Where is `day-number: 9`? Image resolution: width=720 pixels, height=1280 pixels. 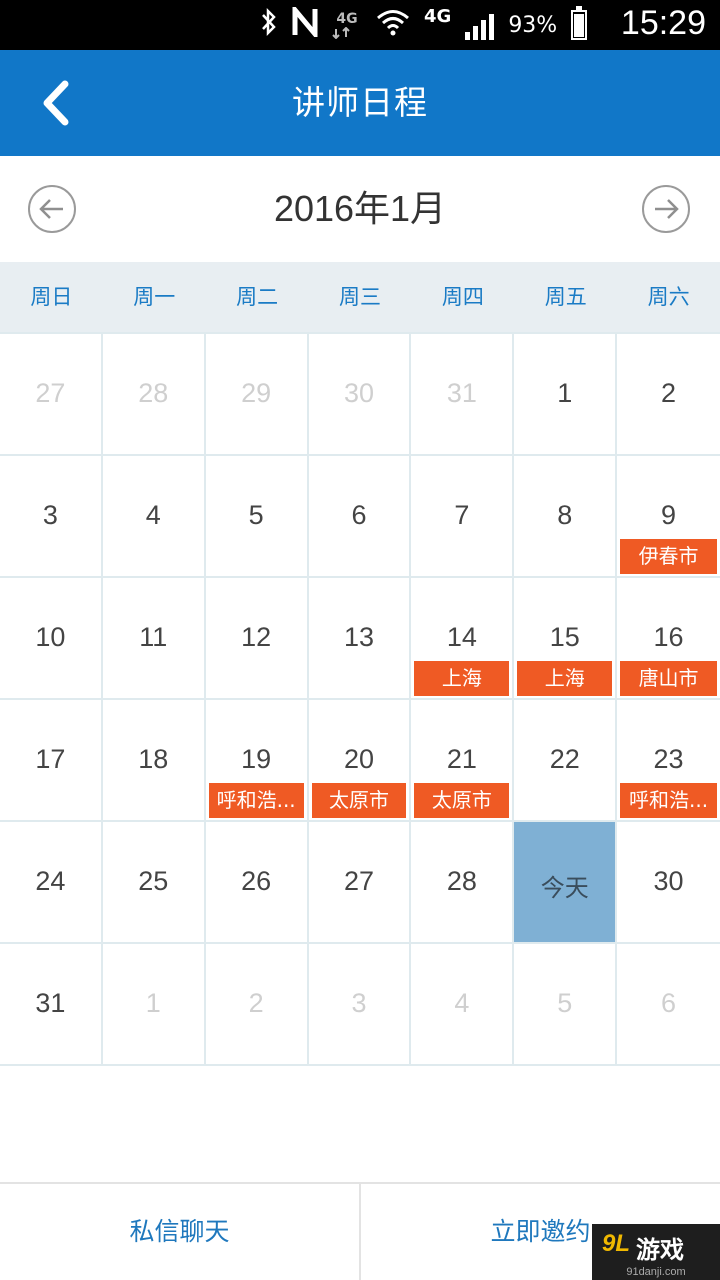 day-number: 9 is located at coordinates (669, 515).